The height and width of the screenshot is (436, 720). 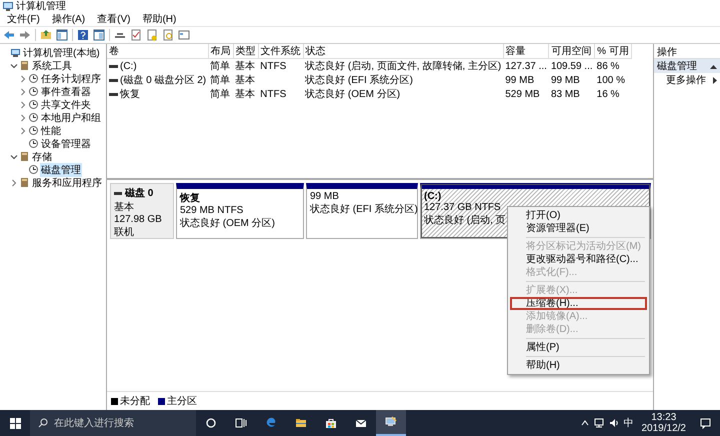 What do you see at coordinates (66, 105) in the screenshot?
I see `tree-item: 共享文件夹` at bounding box center [66, 105].